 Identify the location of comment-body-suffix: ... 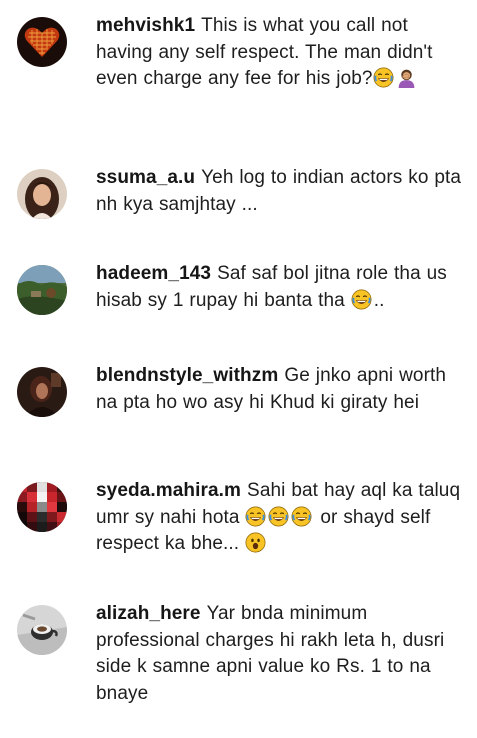
(379, 300).